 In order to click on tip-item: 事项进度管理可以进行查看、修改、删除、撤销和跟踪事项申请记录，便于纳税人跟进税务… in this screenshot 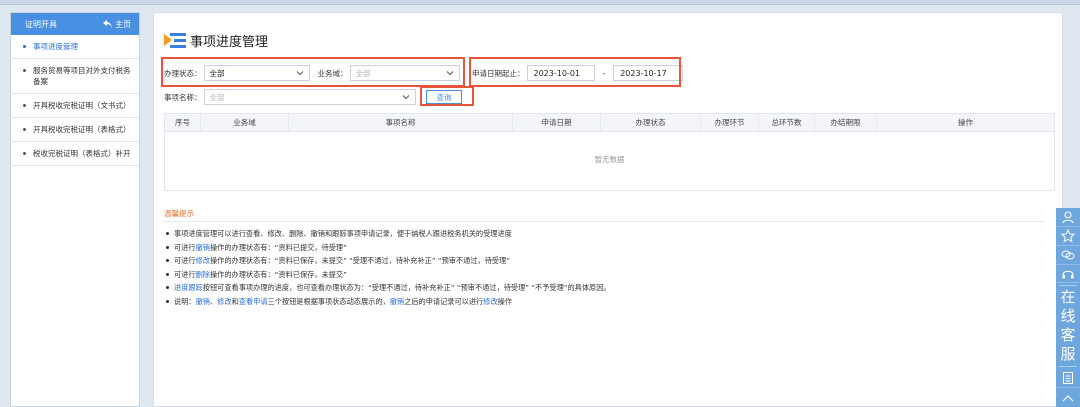, I will do `click(604, 234)`.